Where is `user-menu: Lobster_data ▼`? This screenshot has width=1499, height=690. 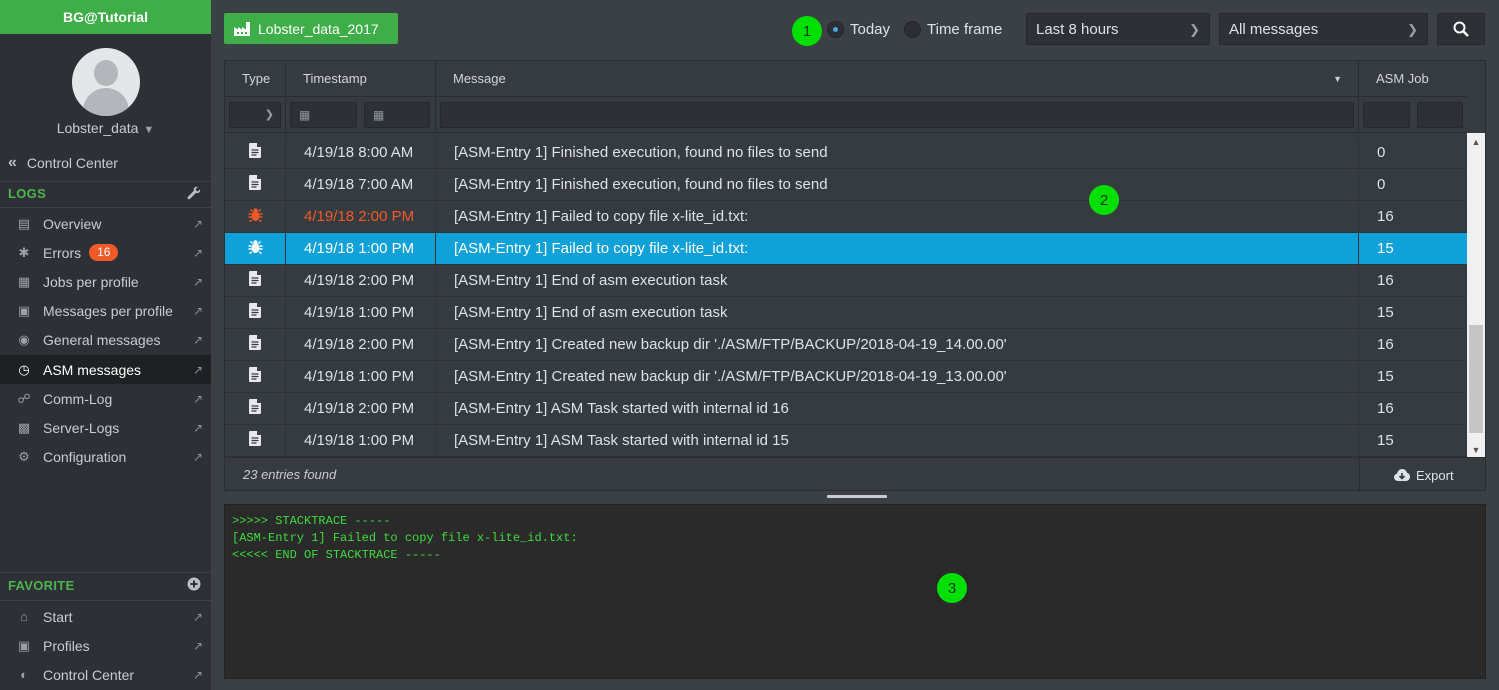
user-menu: Lobster_data ▼ is located at coordinates (105, 128).